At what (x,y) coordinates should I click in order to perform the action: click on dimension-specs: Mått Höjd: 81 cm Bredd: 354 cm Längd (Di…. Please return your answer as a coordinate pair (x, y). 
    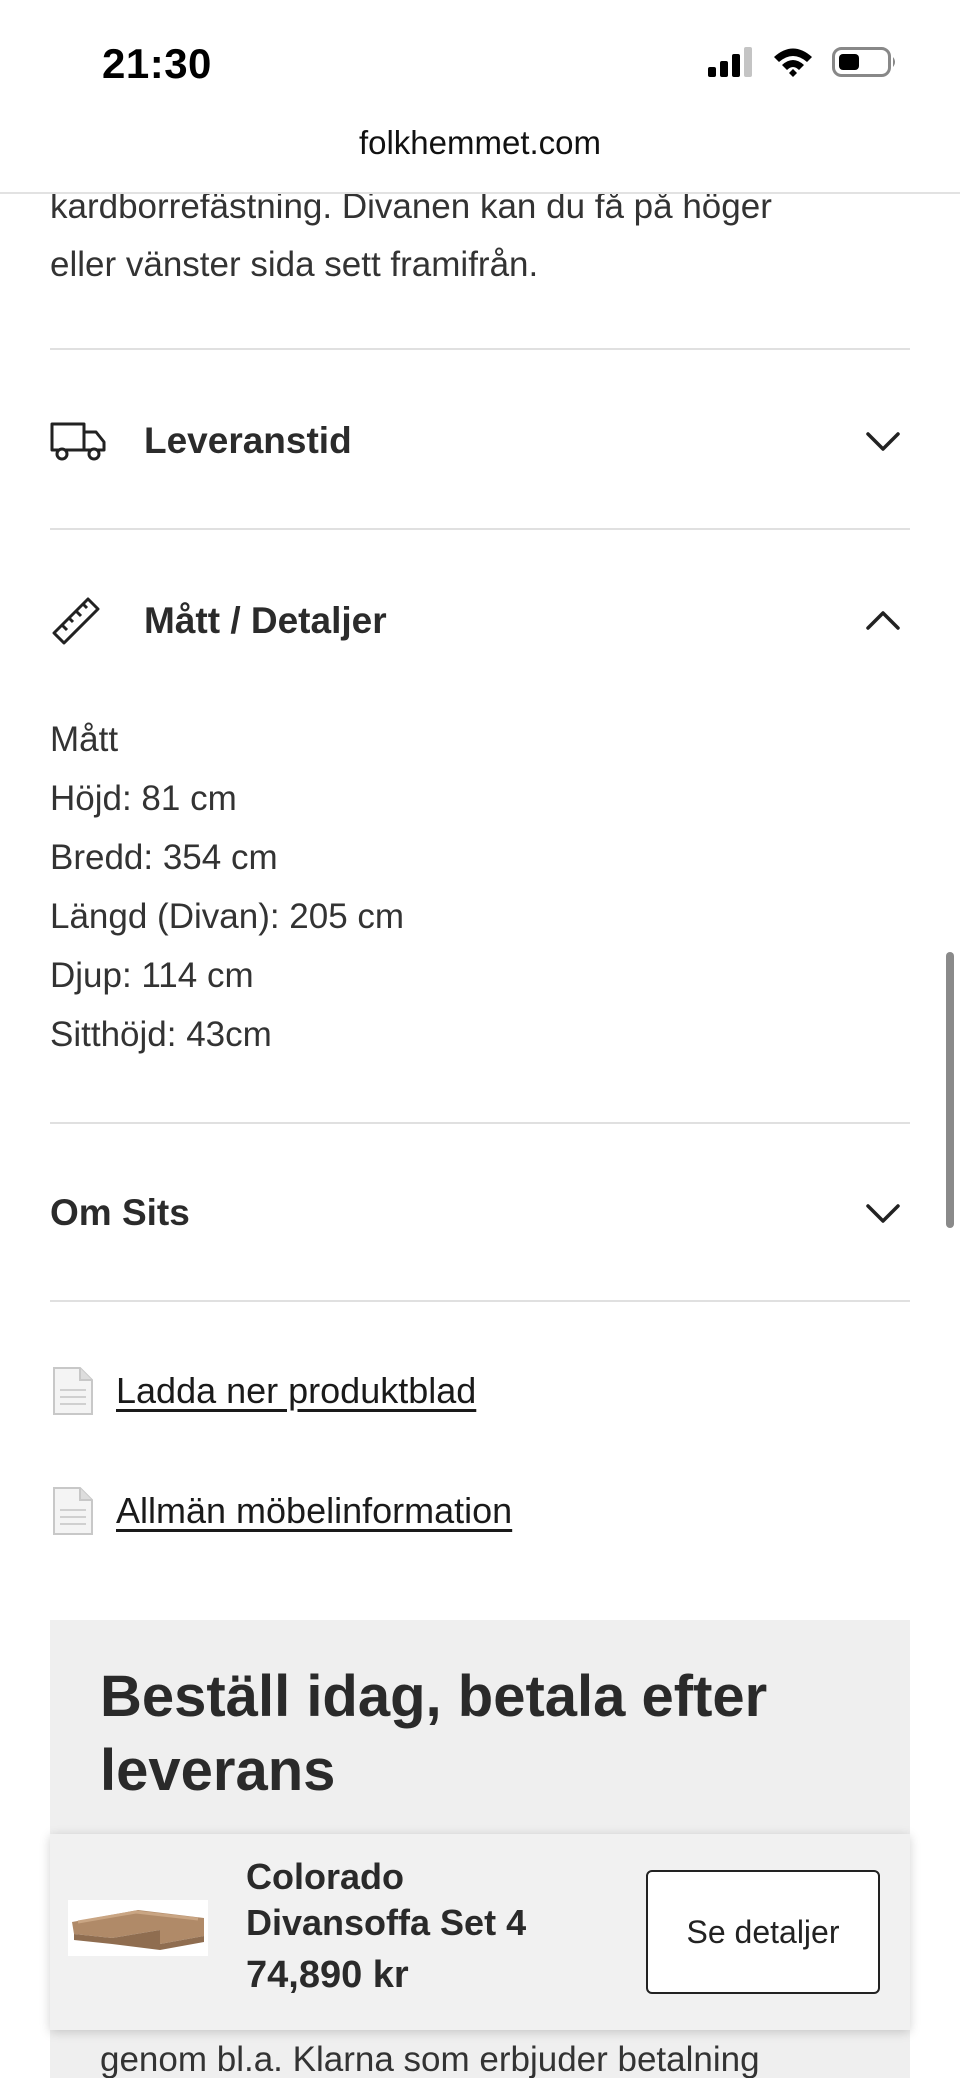
    Looking at the image, I should click on (227, 887).